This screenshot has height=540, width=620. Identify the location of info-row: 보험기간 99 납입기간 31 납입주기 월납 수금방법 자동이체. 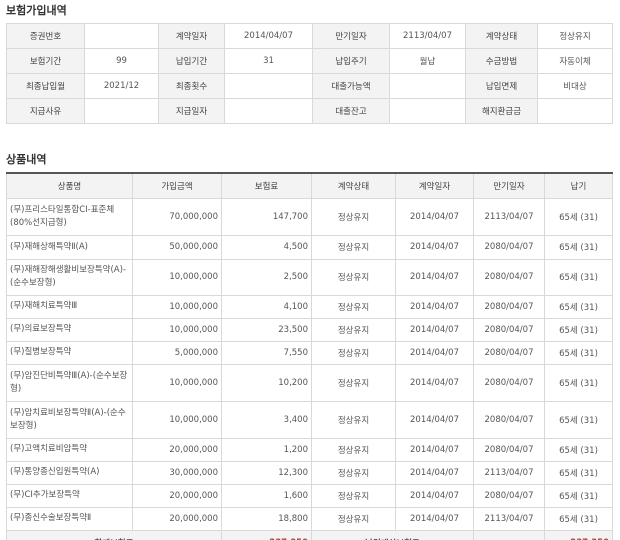
(309, 61).